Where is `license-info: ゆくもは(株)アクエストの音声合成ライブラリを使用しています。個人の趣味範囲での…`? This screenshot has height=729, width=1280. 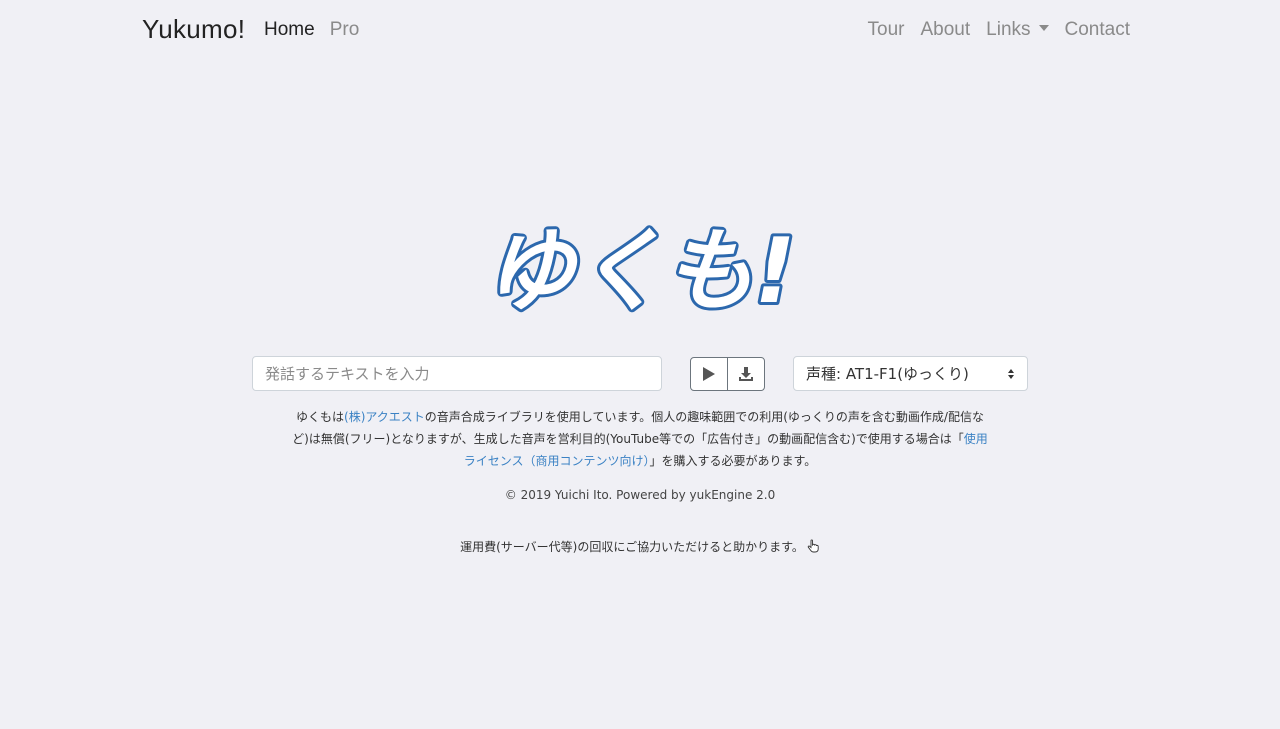
license-info: ゆくもは(株)アクエストの音声合成ライブラリを使用しています。個人の趣味範囲での… is located at coordinates (640, 439).